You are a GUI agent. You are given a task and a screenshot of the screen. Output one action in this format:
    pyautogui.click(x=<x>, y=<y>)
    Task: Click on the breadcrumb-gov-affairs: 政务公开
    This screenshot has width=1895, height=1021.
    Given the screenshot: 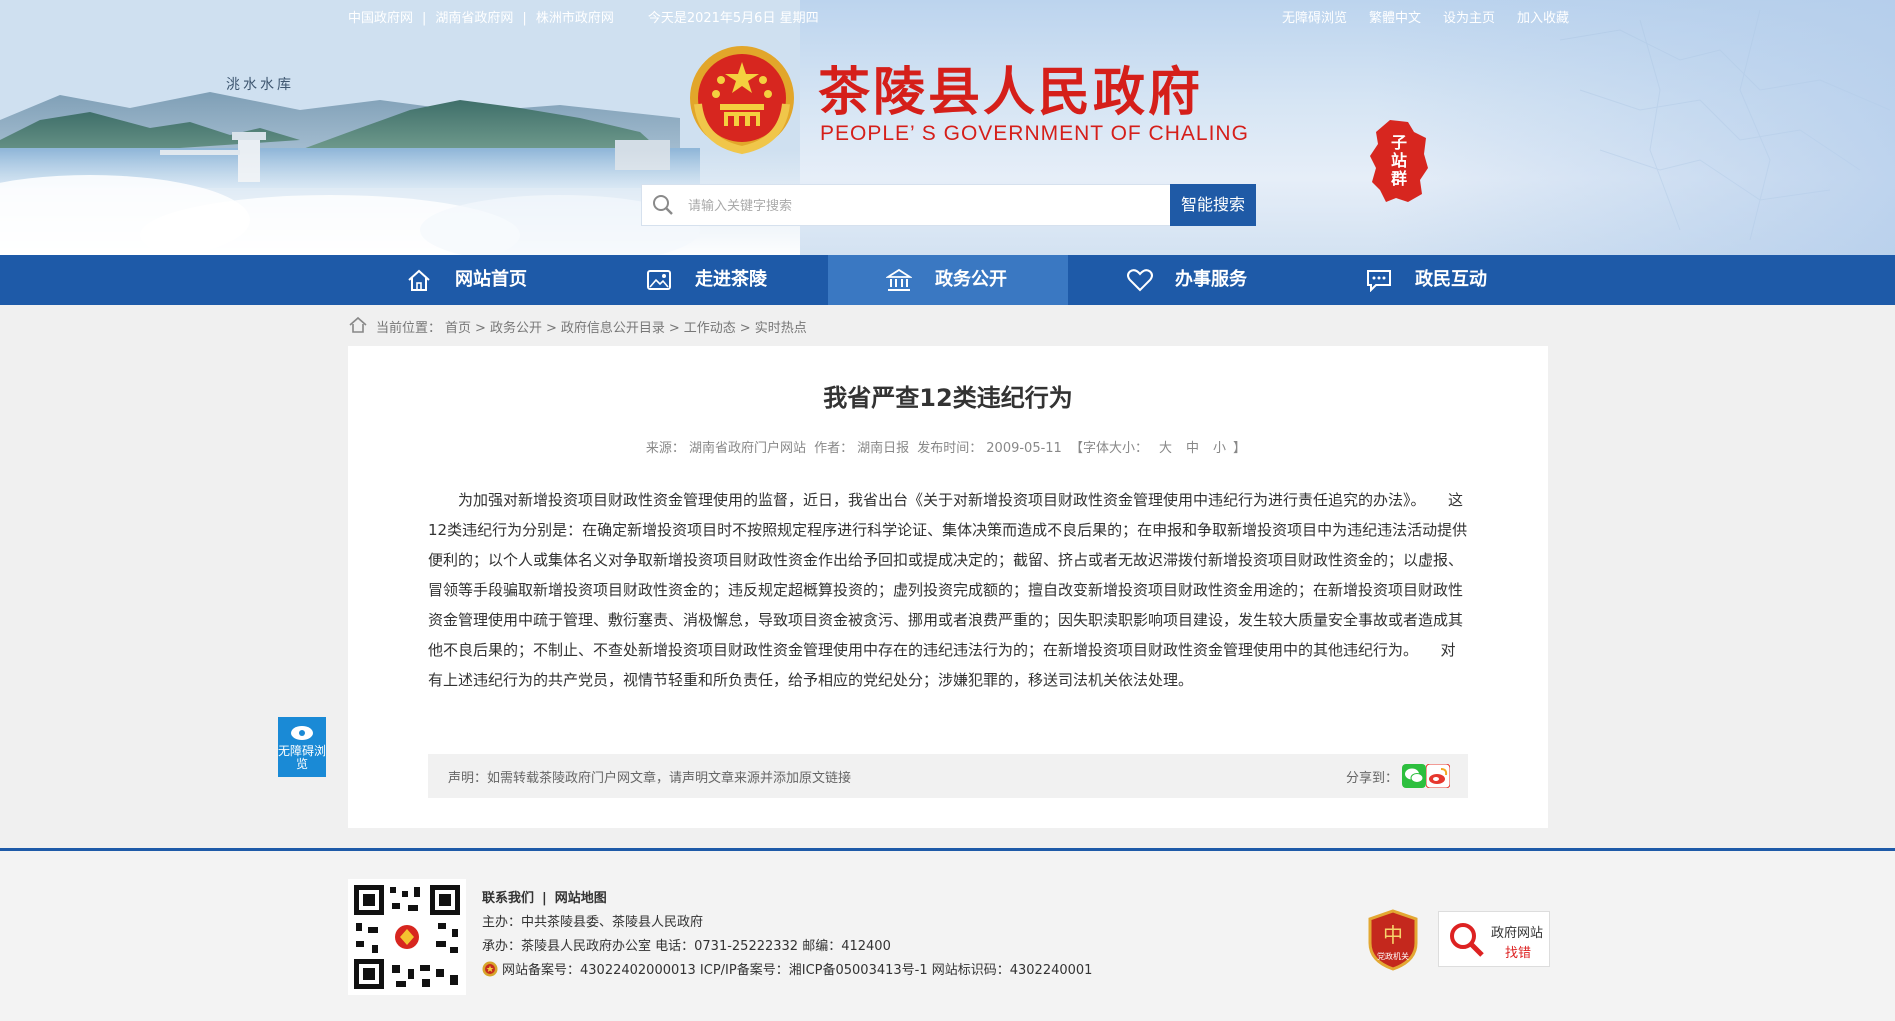 What is the action you would take?
    pyautogui.click(x=516, y=328)
    